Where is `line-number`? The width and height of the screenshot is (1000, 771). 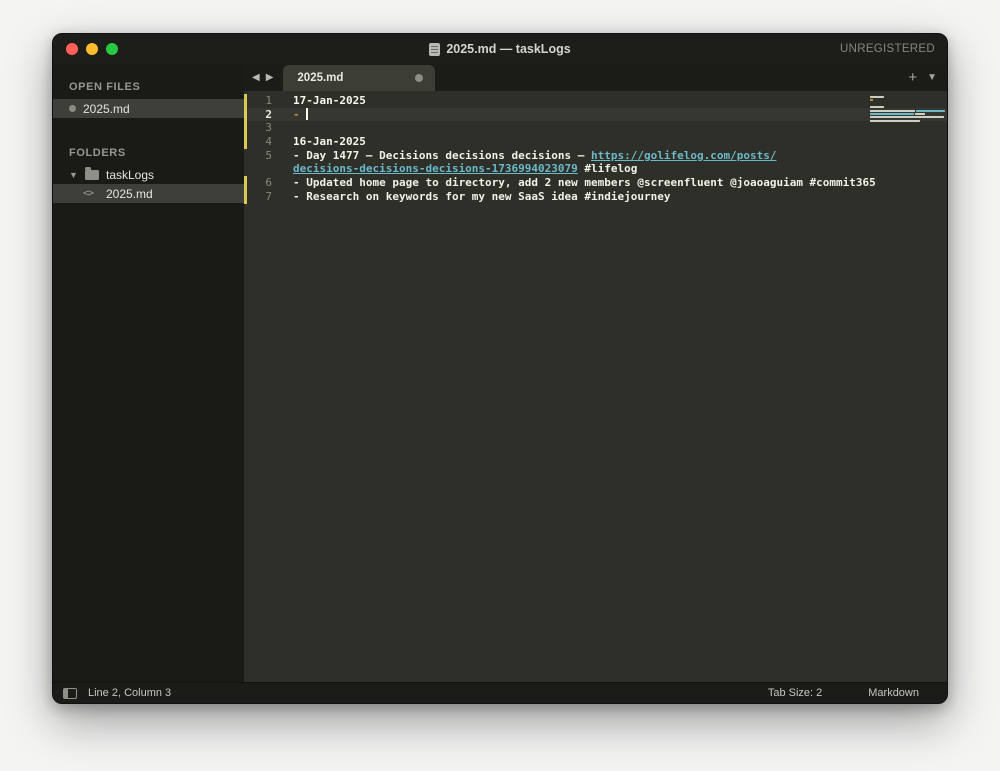 line-number is located at coordinates (258, 169).